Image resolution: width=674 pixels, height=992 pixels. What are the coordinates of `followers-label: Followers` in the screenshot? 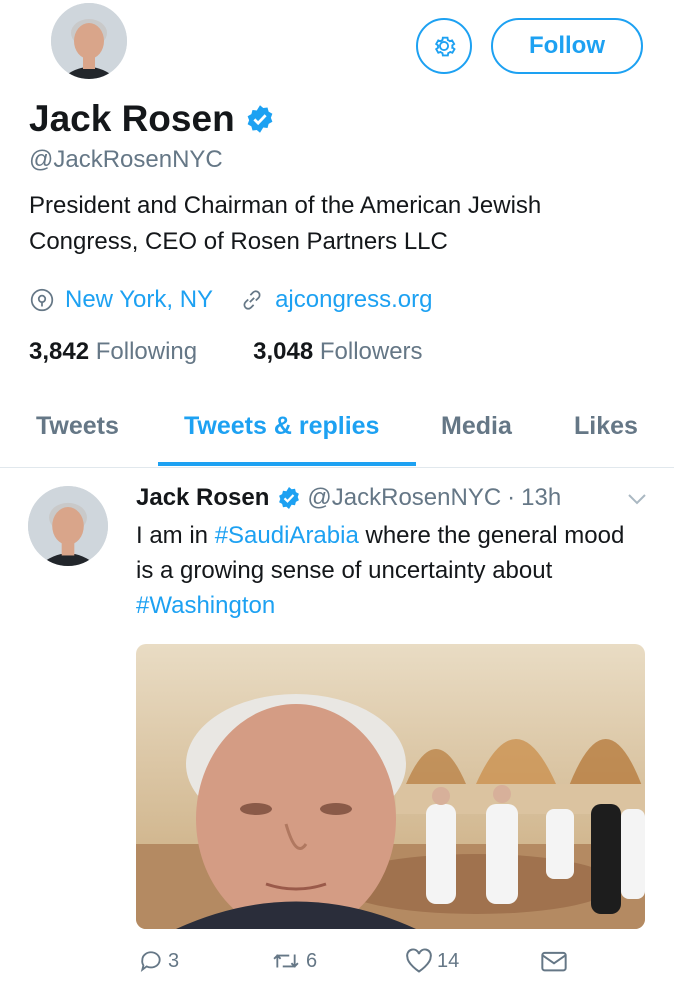 It's located at (371, 351).